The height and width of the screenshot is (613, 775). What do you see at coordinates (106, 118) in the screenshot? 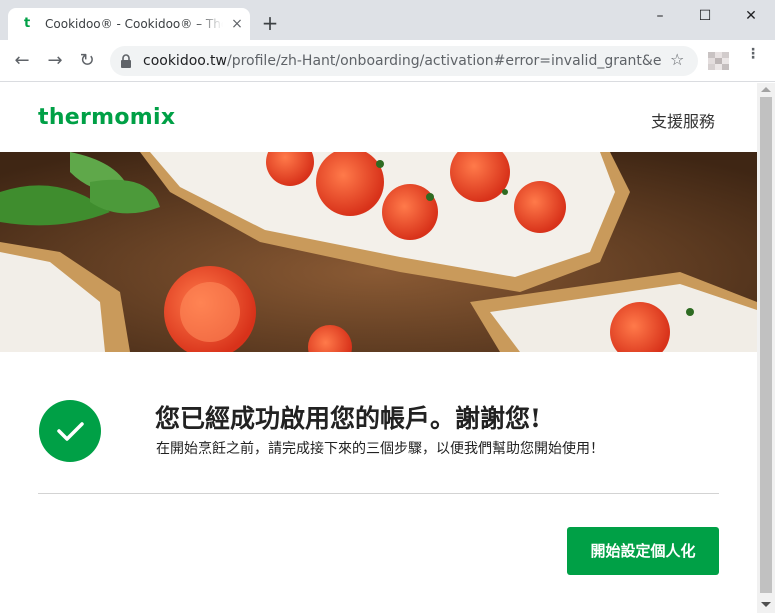
I see `thermomix-logo: thermomix` at bounding box center [106, 118].